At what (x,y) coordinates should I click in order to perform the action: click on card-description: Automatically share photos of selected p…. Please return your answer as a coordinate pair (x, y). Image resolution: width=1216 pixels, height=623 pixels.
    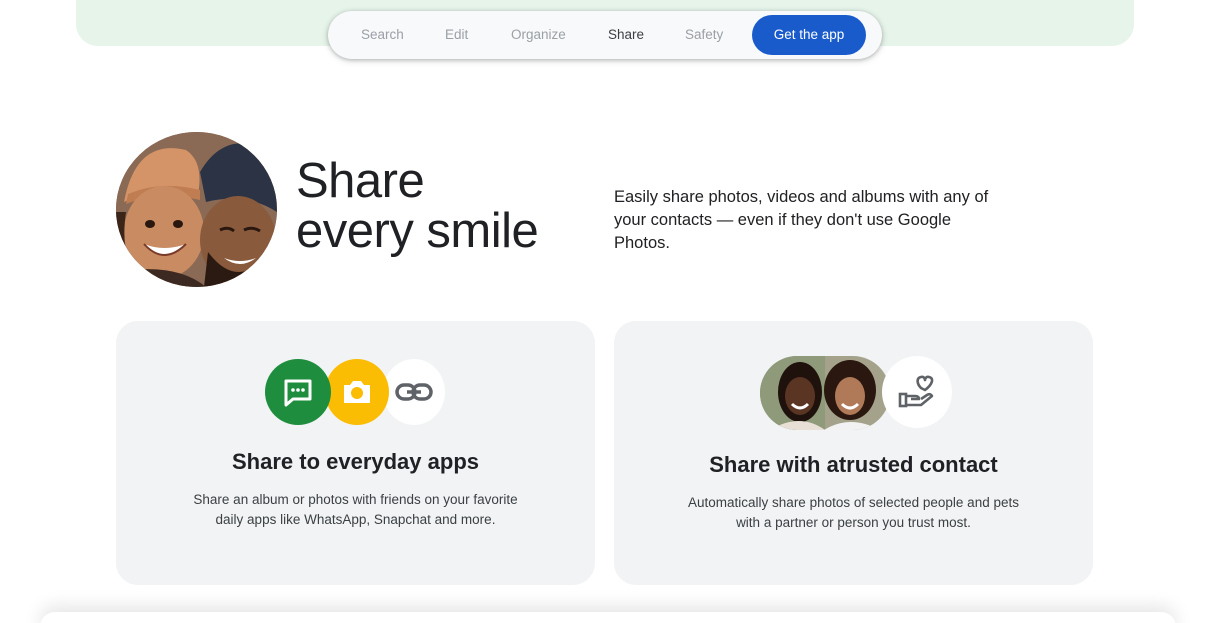
    Looking at the image, I should click on (854, 513).